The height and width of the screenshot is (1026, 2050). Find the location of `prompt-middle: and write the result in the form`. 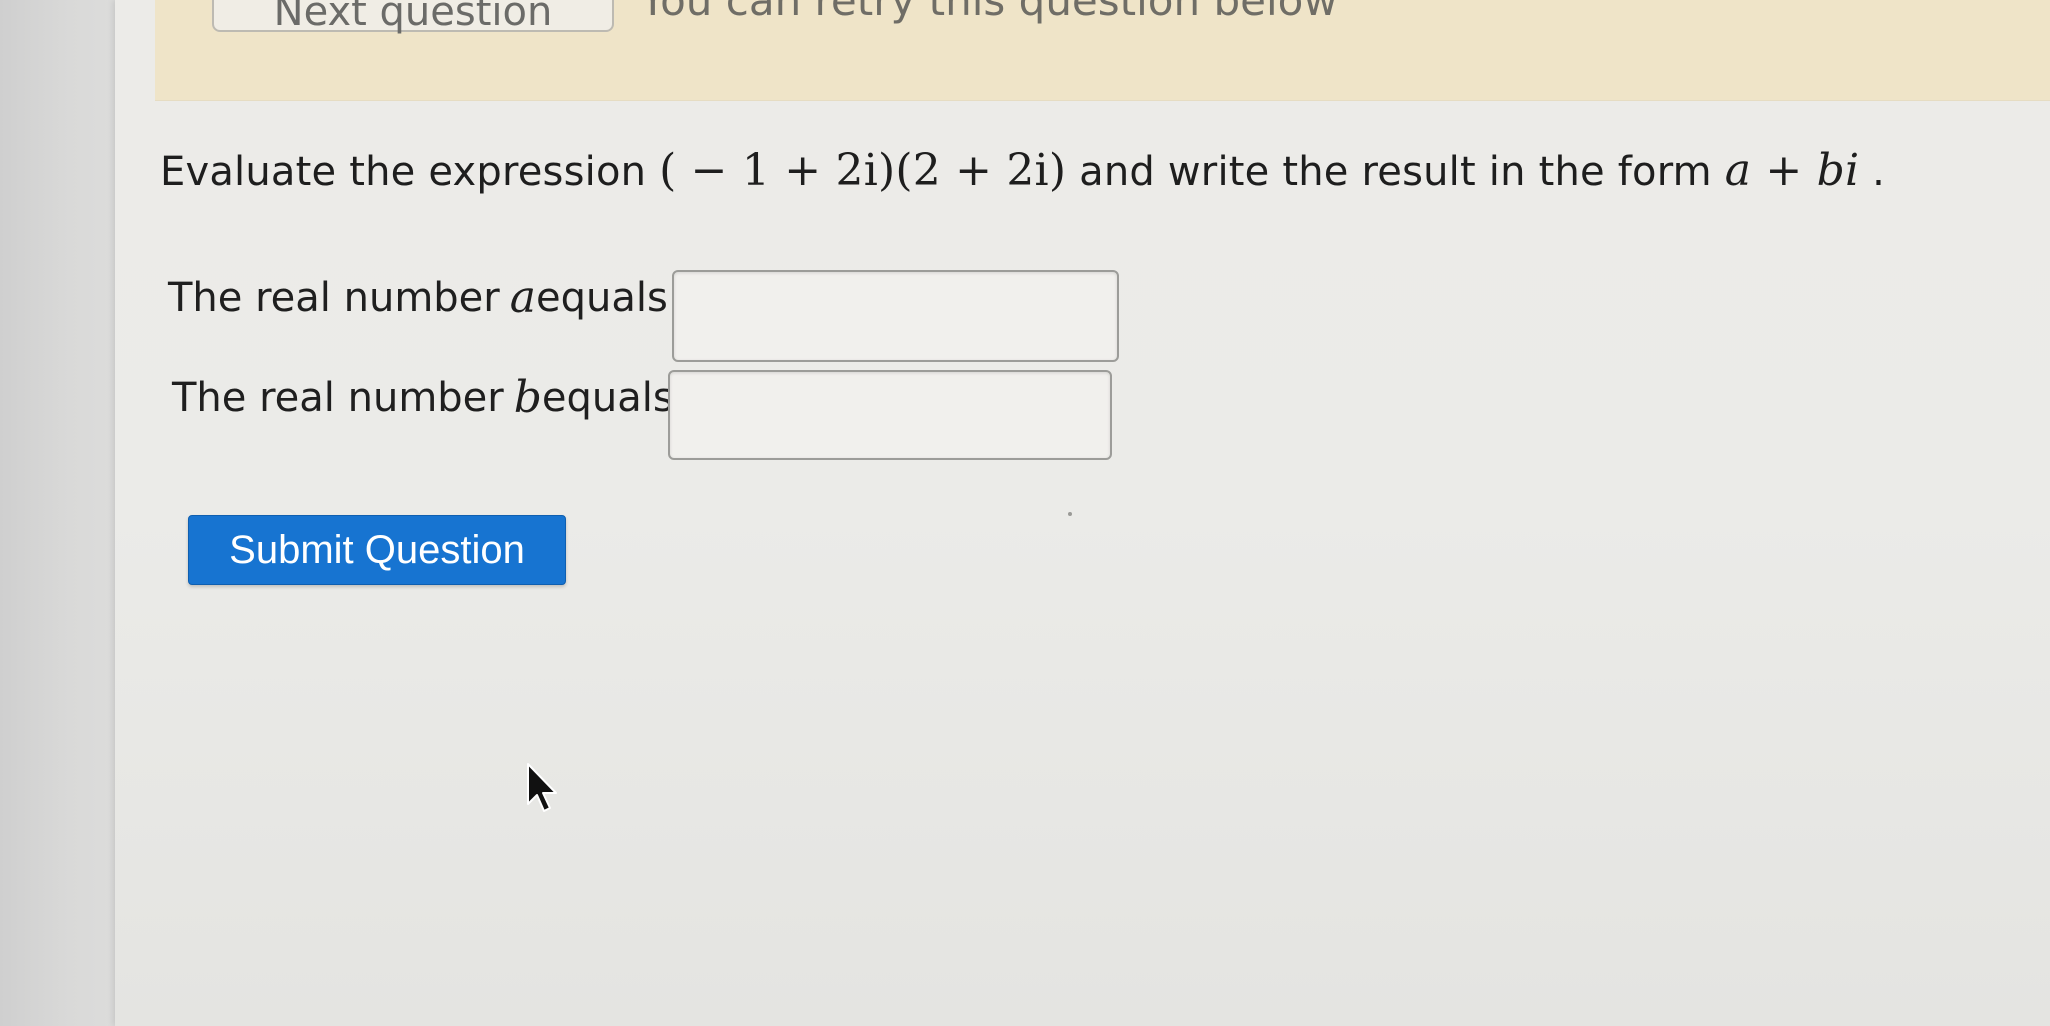

prompt-middle: and write the result in the form is located at coordinates (1402, 172).